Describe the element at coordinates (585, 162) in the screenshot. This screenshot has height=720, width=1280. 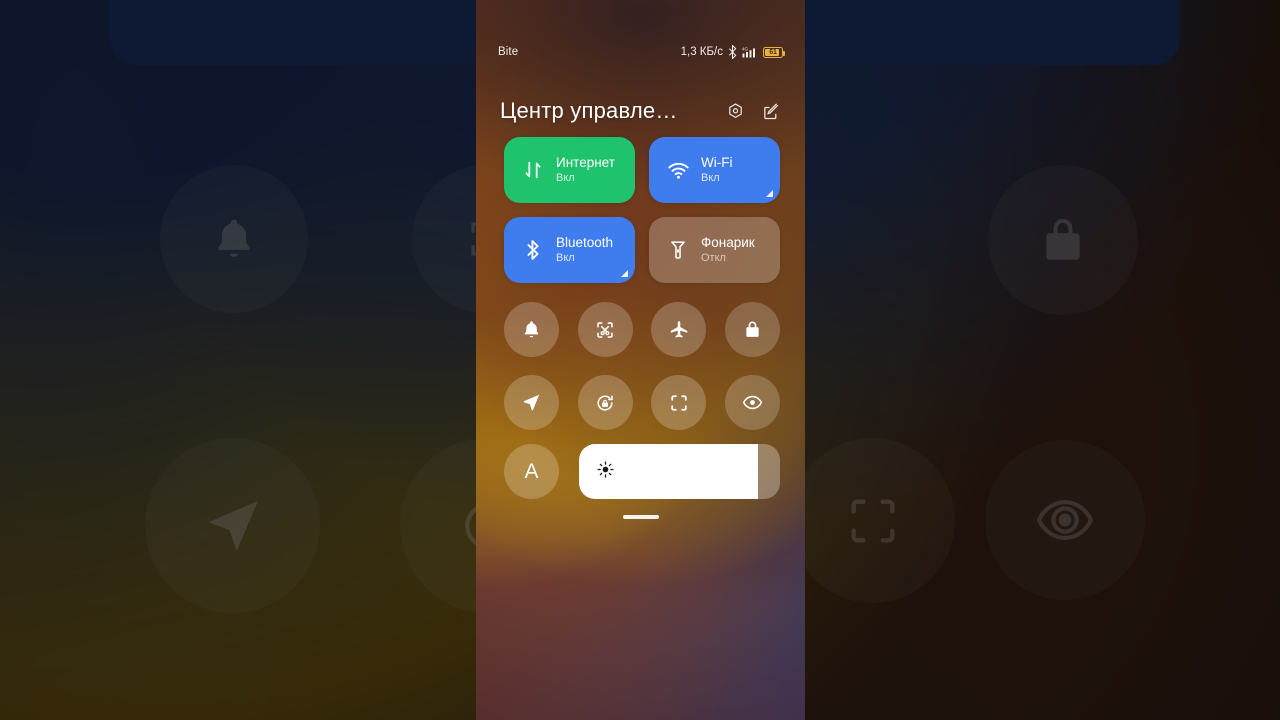
I see `tile-title: Интернет` at that location.